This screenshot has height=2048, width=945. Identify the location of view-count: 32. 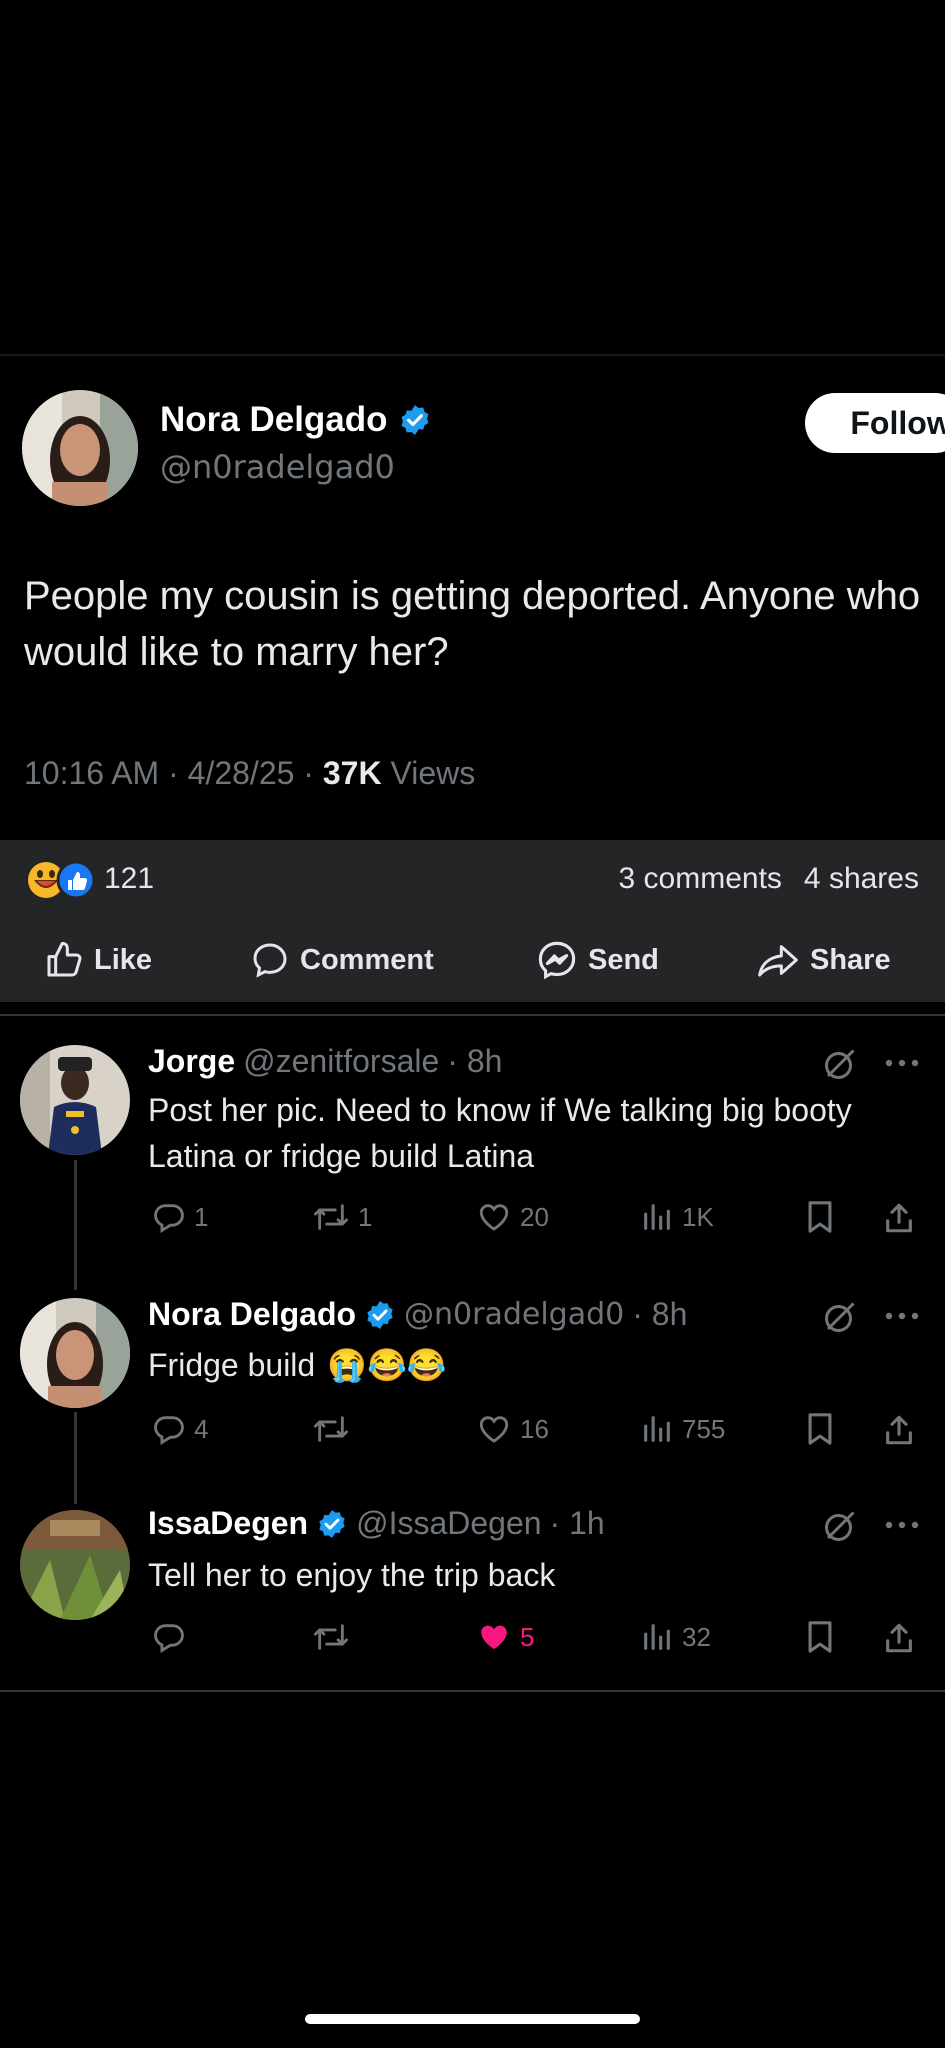
(696, 1636).